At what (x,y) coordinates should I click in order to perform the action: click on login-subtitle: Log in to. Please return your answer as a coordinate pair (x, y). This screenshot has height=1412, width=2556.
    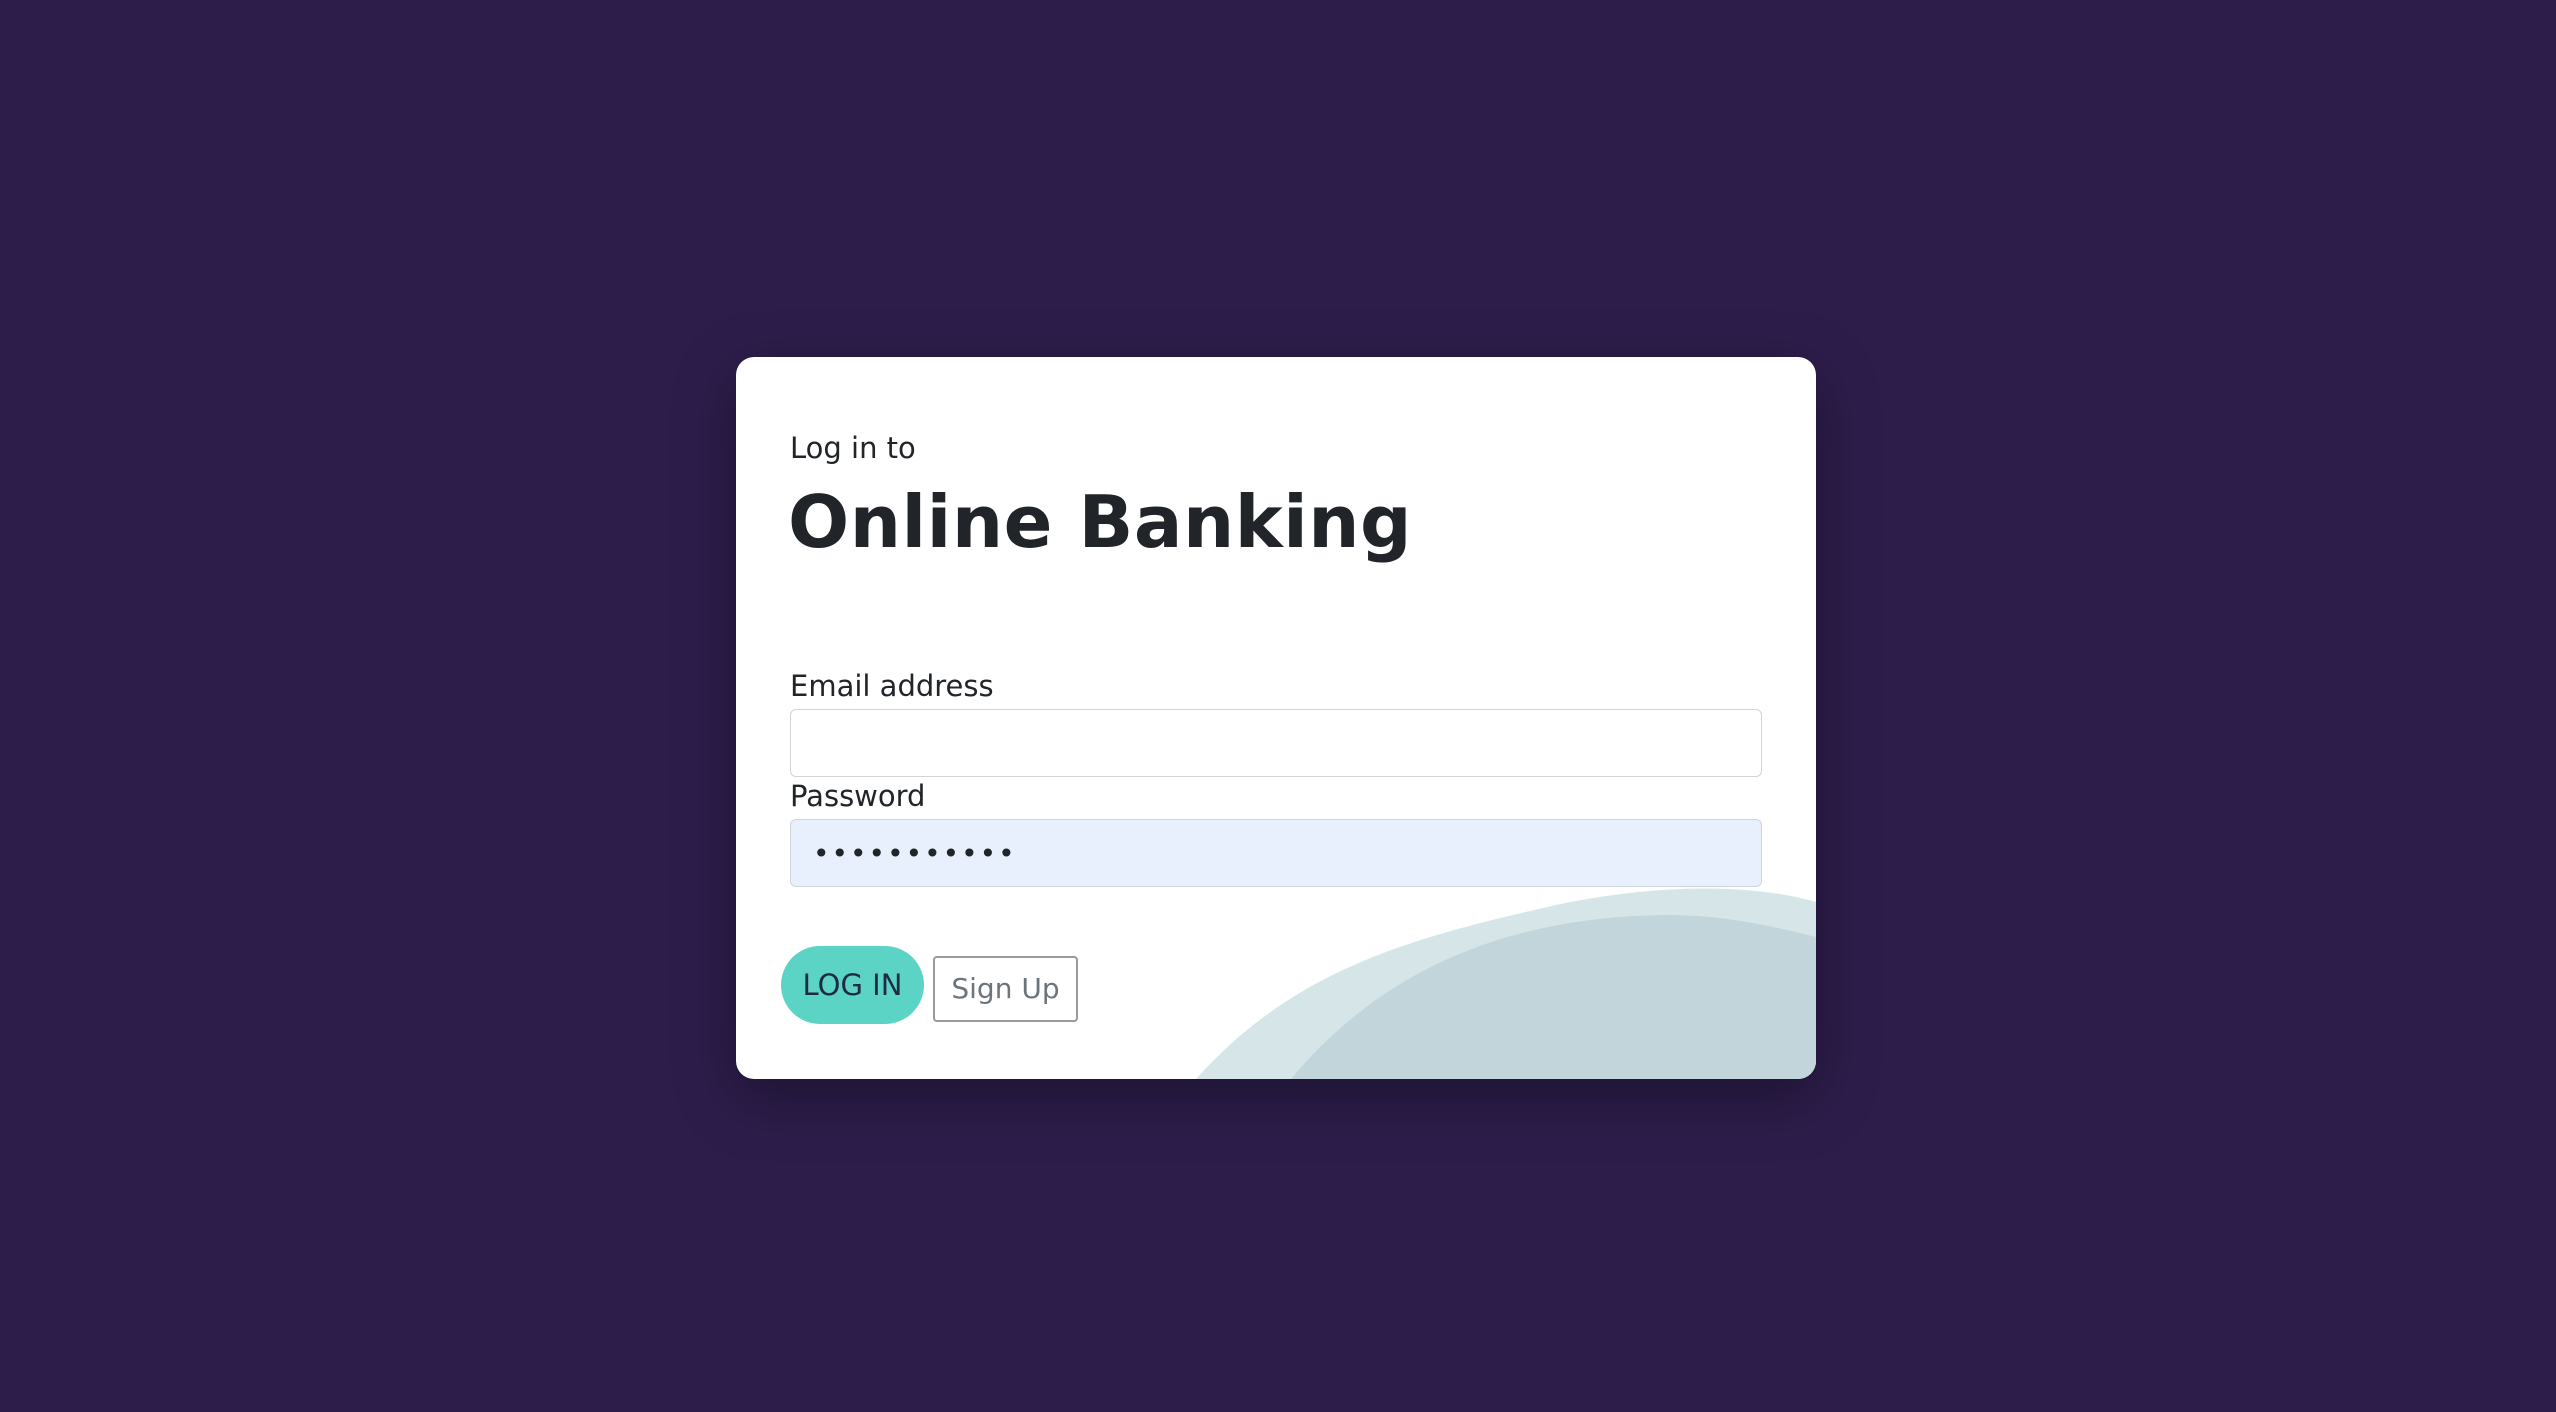
    Looking at the image, I should click on (853, 448).